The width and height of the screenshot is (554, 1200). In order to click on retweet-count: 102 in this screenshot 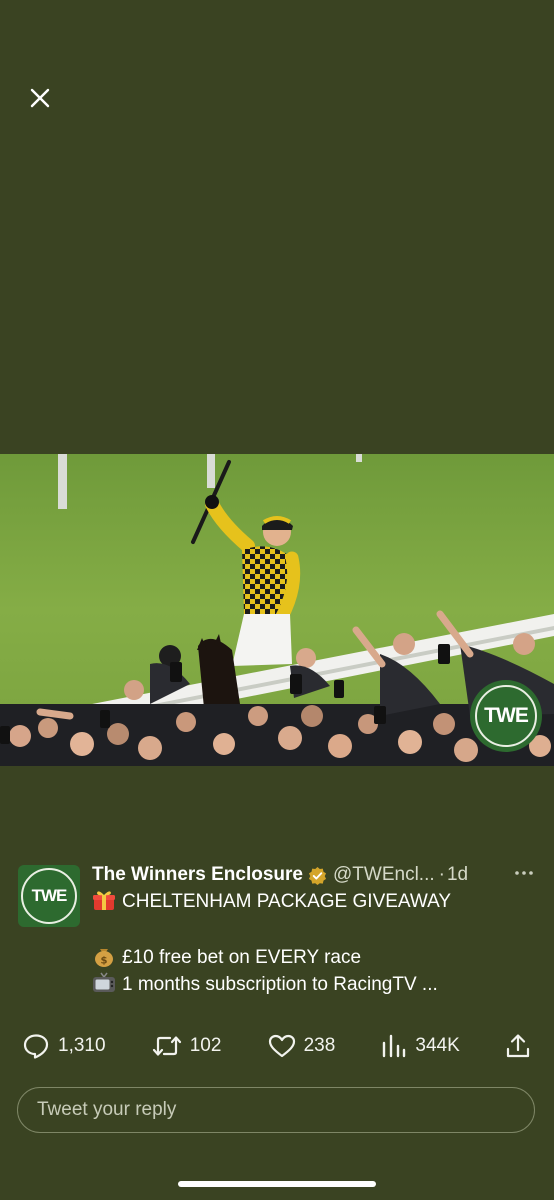, I will do `click(205, 1045)`.